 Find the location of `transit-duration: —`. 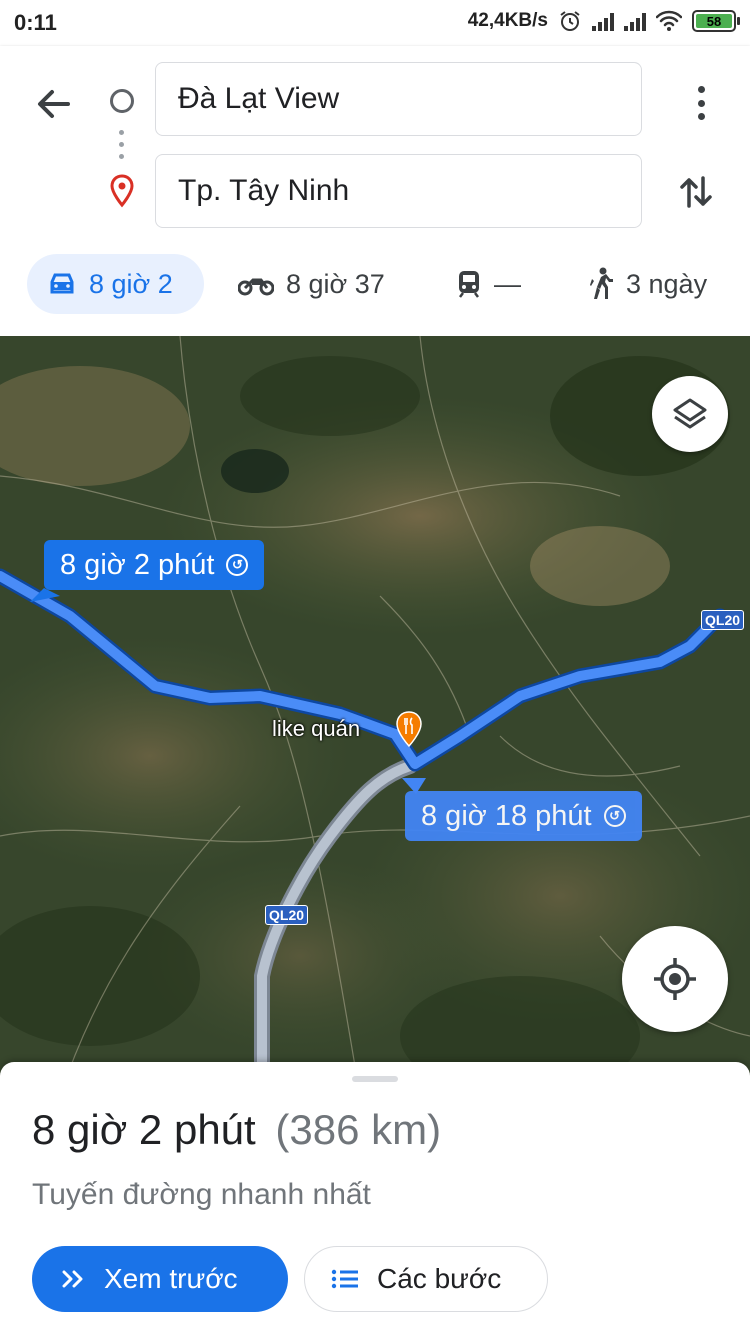

transit-duration: — is located at coordinates (507, 283).